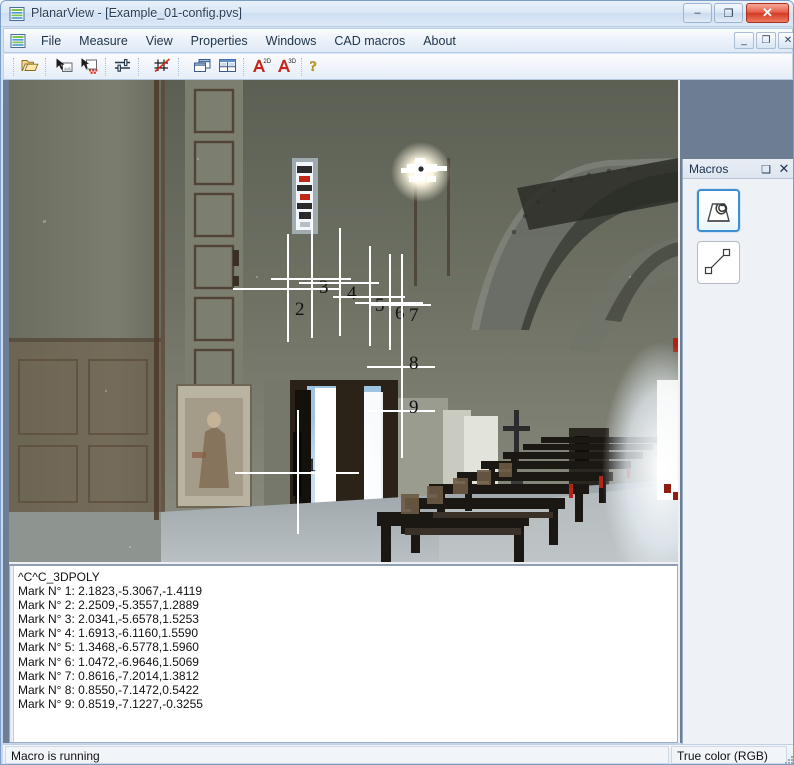  I want to click on mark-label-1: 1, so click(312, 465).